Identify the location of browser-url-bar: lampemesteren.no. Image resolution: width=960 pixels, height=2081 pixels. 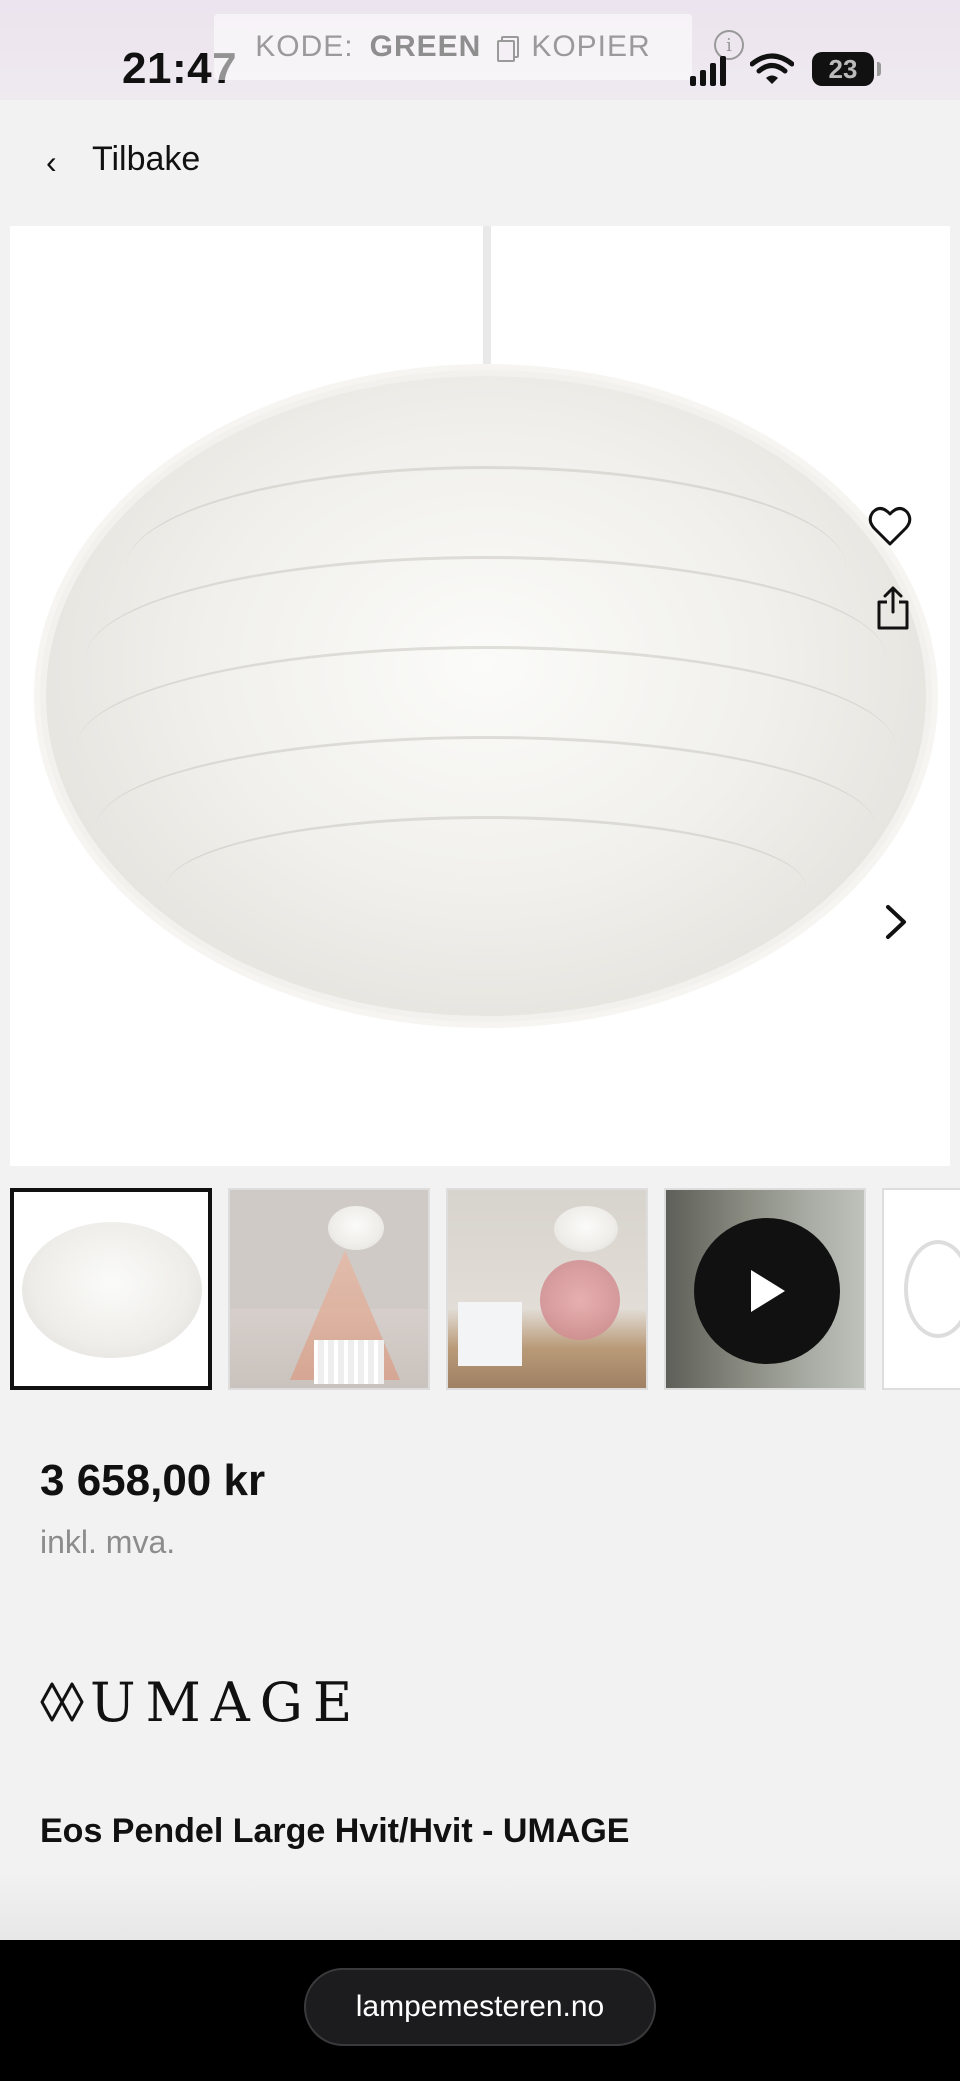
(480, 2010).